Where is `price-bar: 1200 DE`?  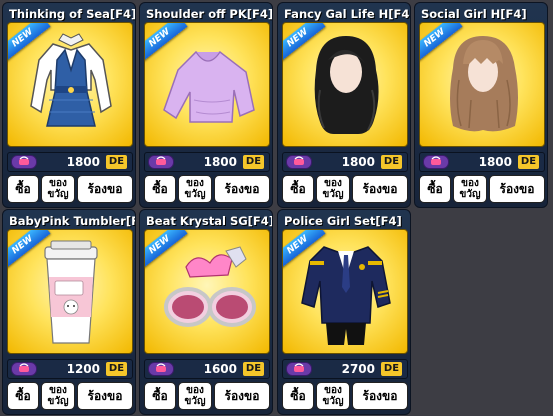
price-bar: 1200 DE is located at coordinates (70, 369).